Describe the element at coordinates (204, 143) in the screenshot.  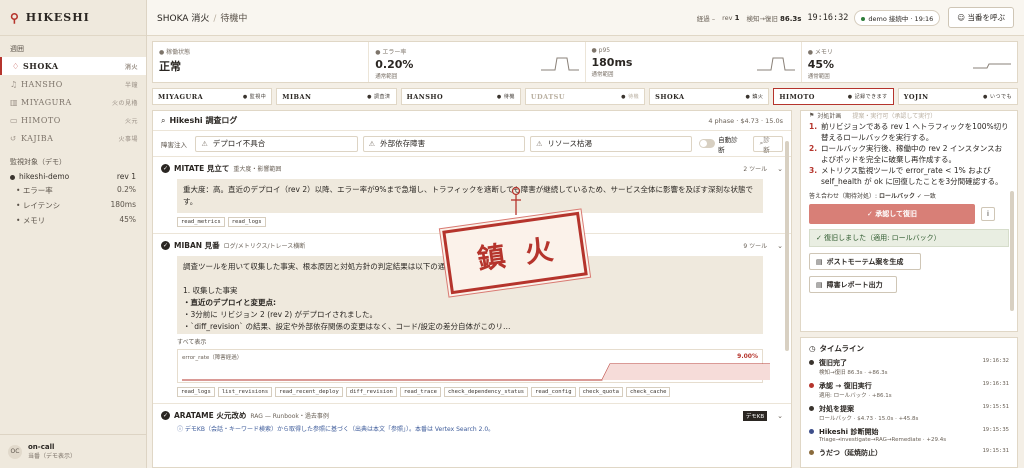
I see `warning-icon: ⚠` at that location.